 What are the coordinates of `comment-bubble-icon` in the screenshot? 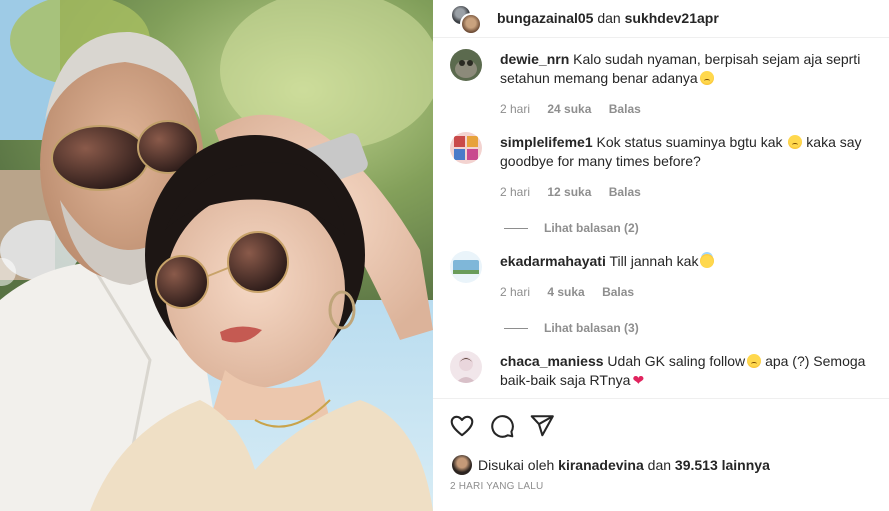 It's located at (502, 426).